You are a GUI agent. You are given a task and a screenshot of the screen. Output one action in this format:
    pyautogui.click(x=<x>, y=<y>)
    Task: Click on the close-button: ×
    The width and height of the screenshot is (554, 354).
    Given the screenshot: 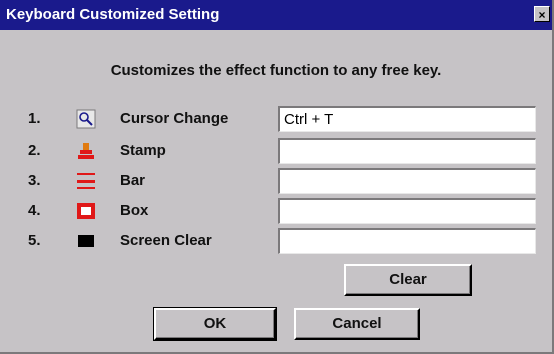 What is the action you would take?
    pyautogui.click(x=542, y=14)
    